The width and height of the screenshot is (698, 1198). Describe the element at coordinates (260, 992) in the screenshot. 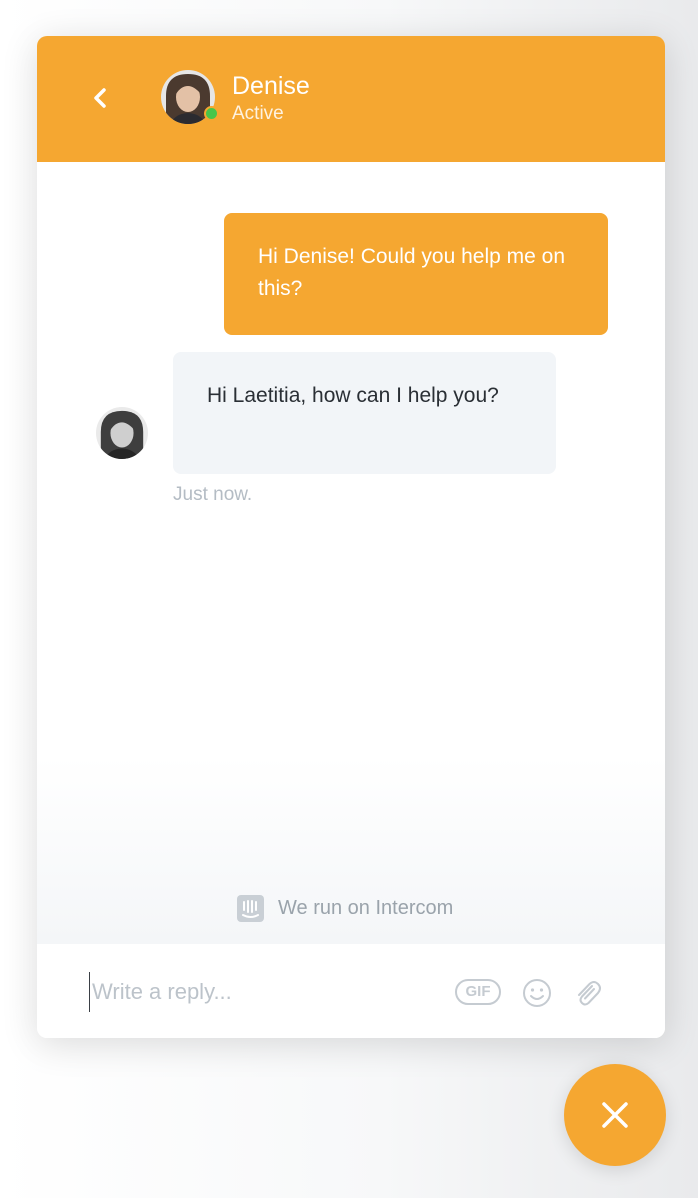

I see `reply-input` at that location.